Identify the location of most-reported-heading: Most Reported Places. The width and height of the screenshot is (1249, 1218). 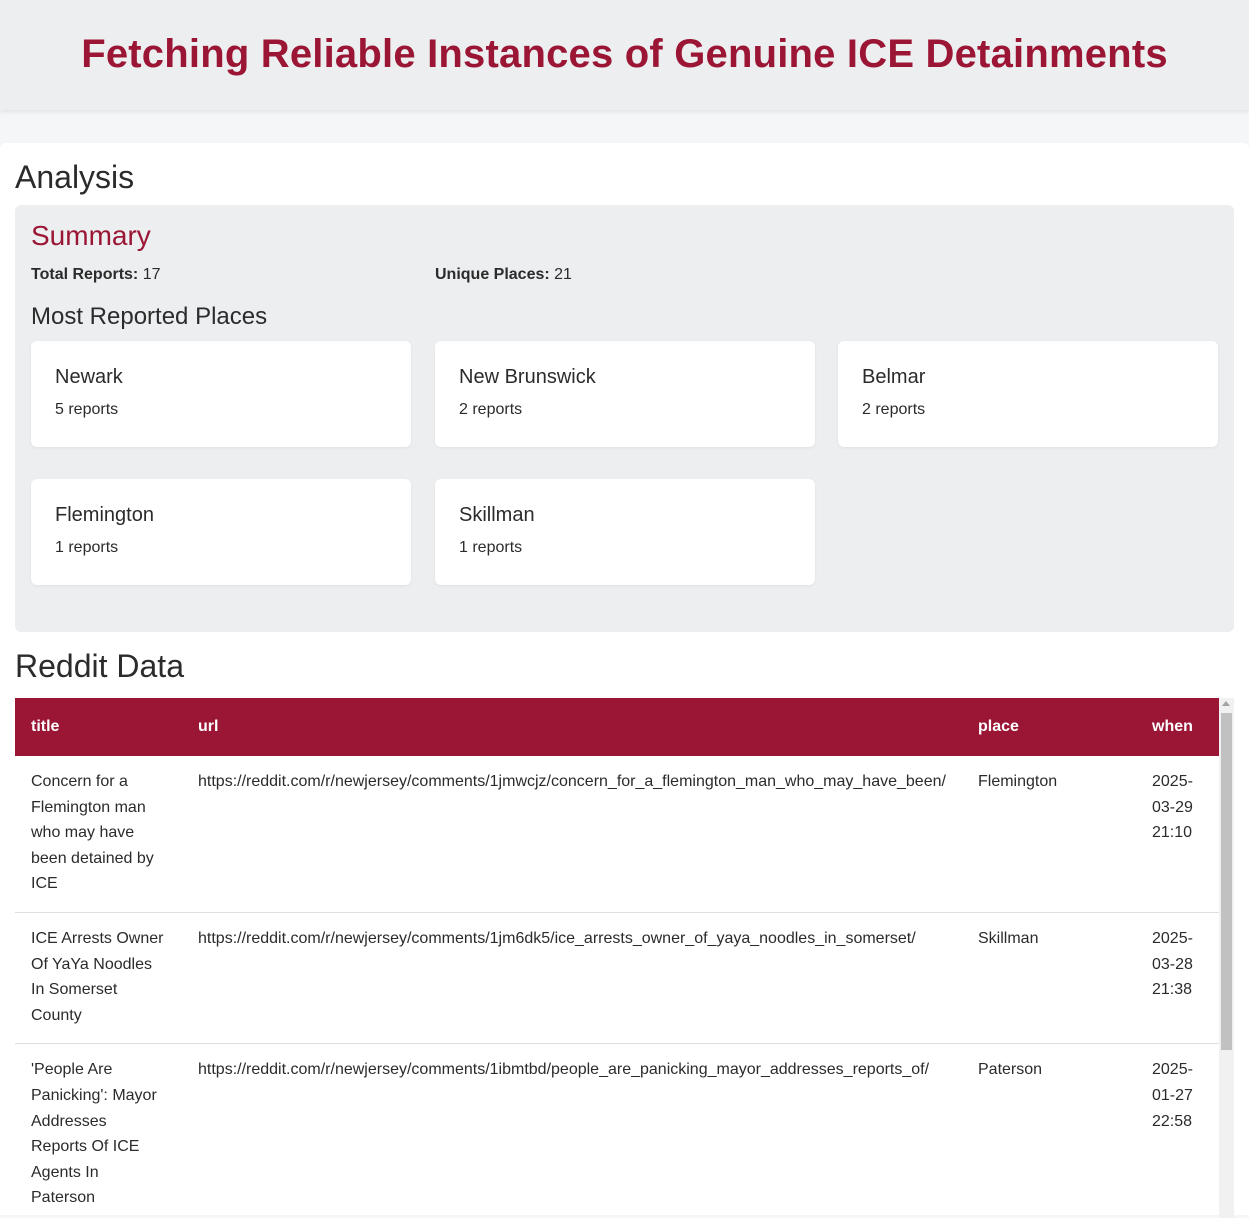
(149, 316).